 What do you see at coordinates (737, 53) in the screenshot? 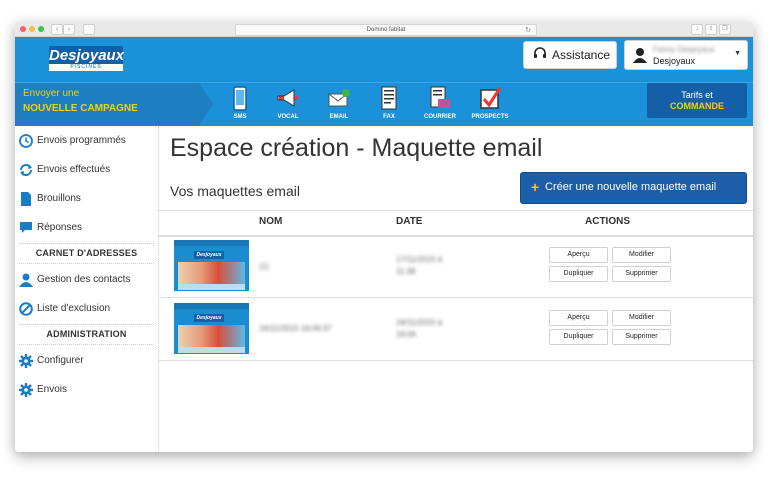
I see `chevron-down-icon: ▼` at bounding box center [737, 53].